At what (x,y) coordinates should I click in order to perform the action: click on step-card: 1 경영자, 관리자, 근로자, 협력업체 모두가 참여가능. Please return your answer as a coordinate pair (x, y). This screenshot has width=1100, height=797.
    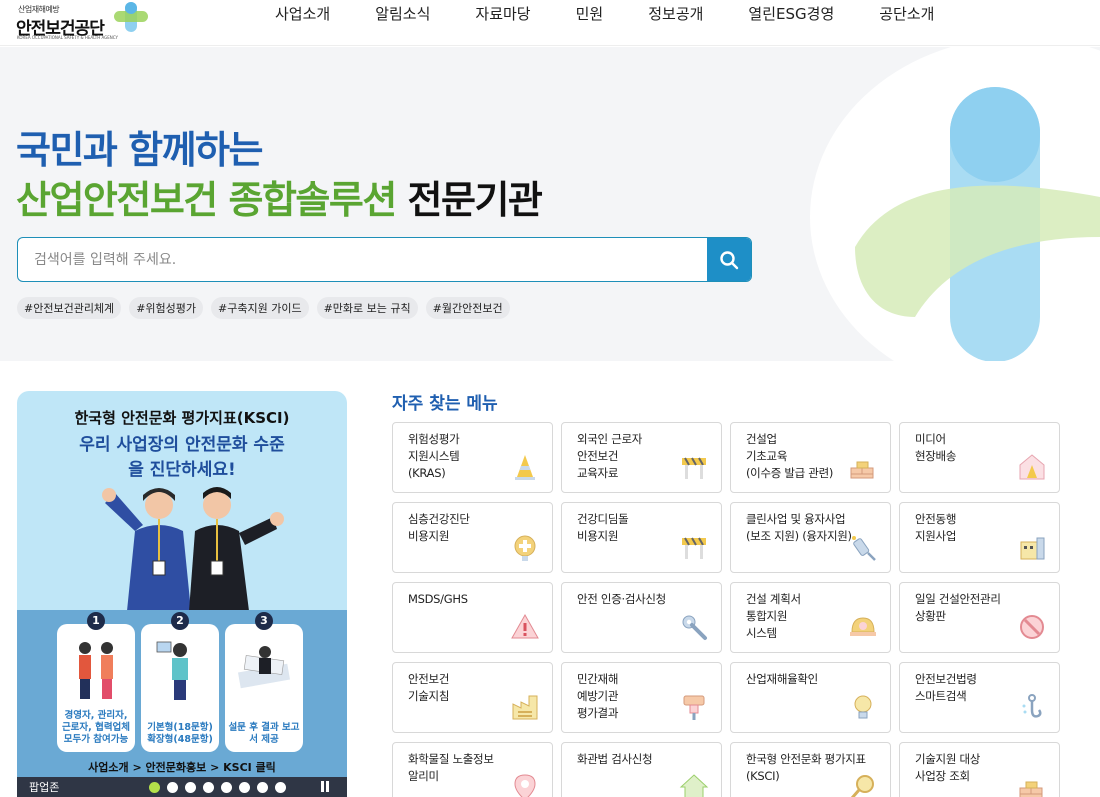
    Looking at the image, I should click on (96, 682).